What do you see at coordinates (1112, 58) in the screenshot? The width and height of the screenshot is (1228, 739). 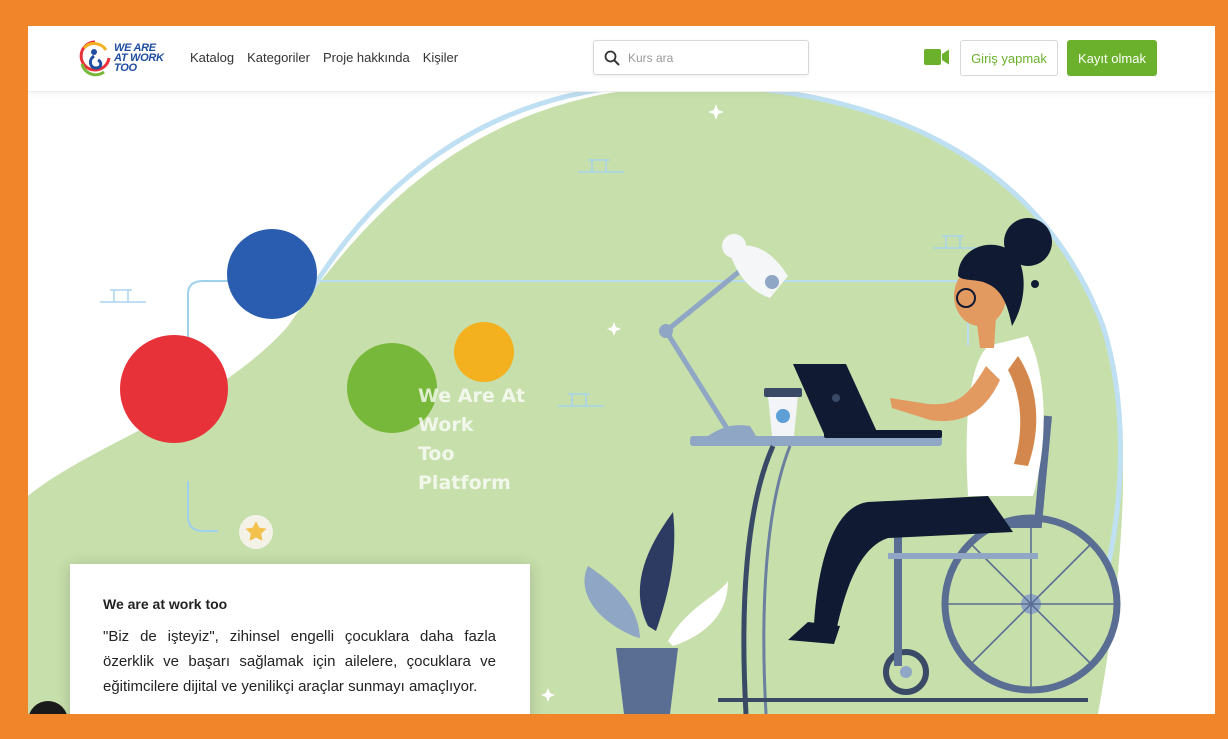 I see `register-button: Kayıt olmak` at bounding box center [1112, 58].